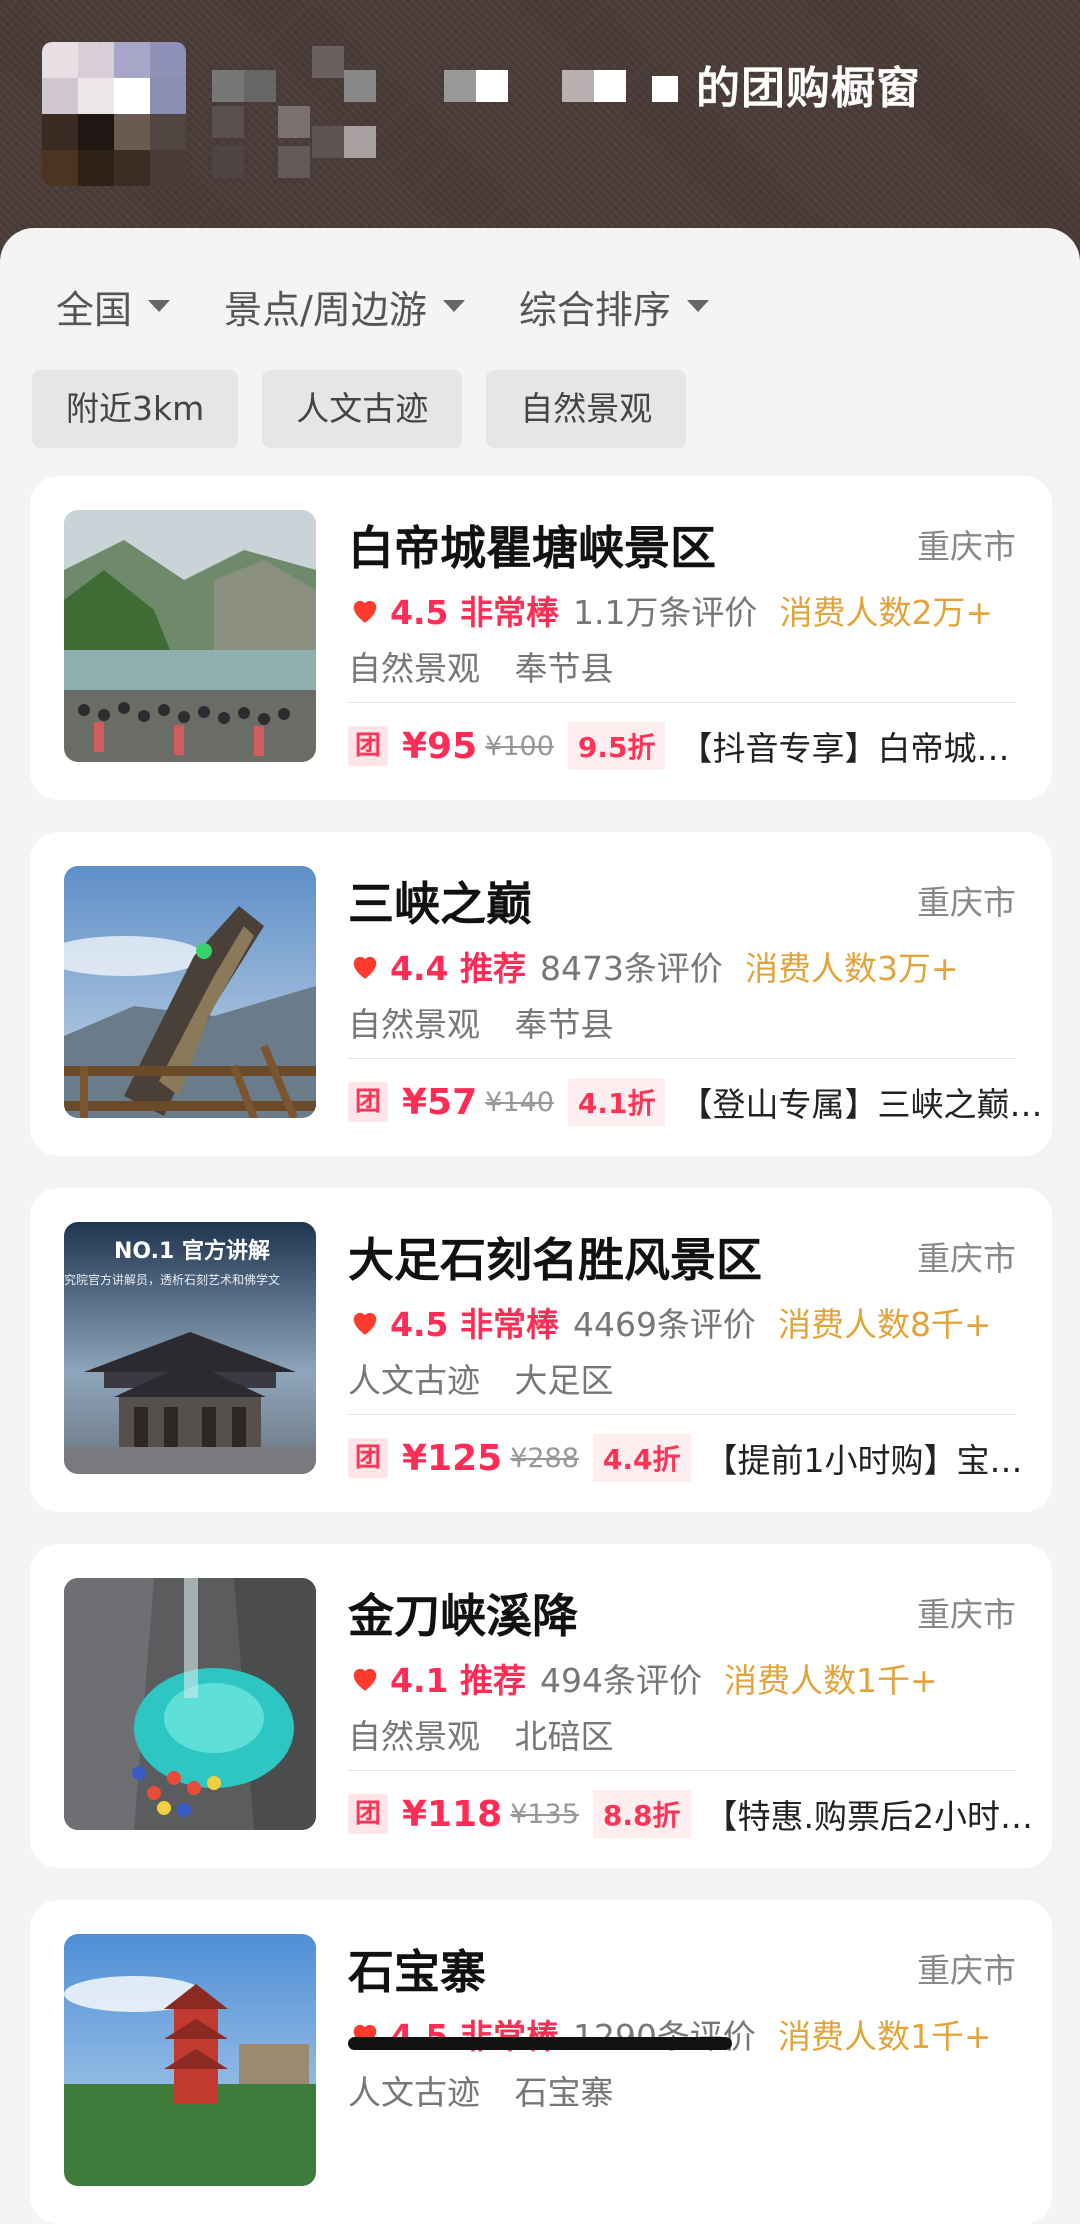 This screenshot has height=2224, width=1080. I want to click on customer-count: 消费人数8千+, so click(884, 1324).